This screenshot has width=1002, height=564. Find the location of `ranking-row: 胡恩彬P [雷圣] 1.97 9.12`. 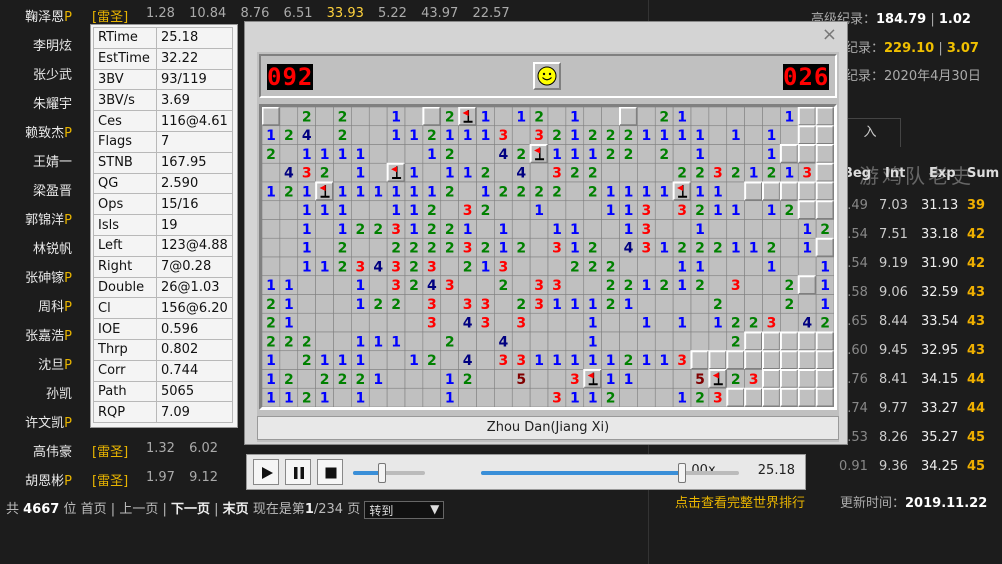

ranking-row: 胡恩彬P [雷圣] 1.97 9.12 is located at coordinates (120, 478).